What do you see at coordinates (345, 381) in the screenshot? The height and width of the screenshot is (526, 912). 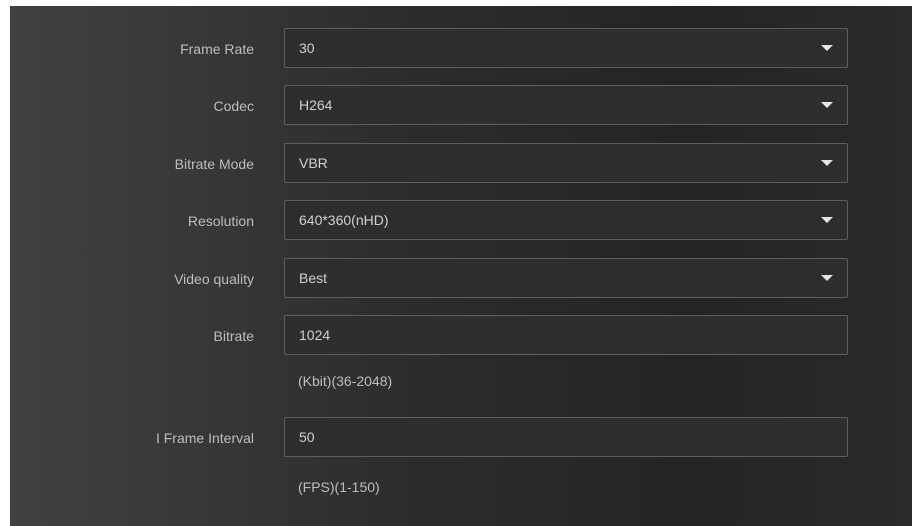 I see `bitrate-range-hint: (Kbit)(36-2048)` at bounding box center [345, 381].